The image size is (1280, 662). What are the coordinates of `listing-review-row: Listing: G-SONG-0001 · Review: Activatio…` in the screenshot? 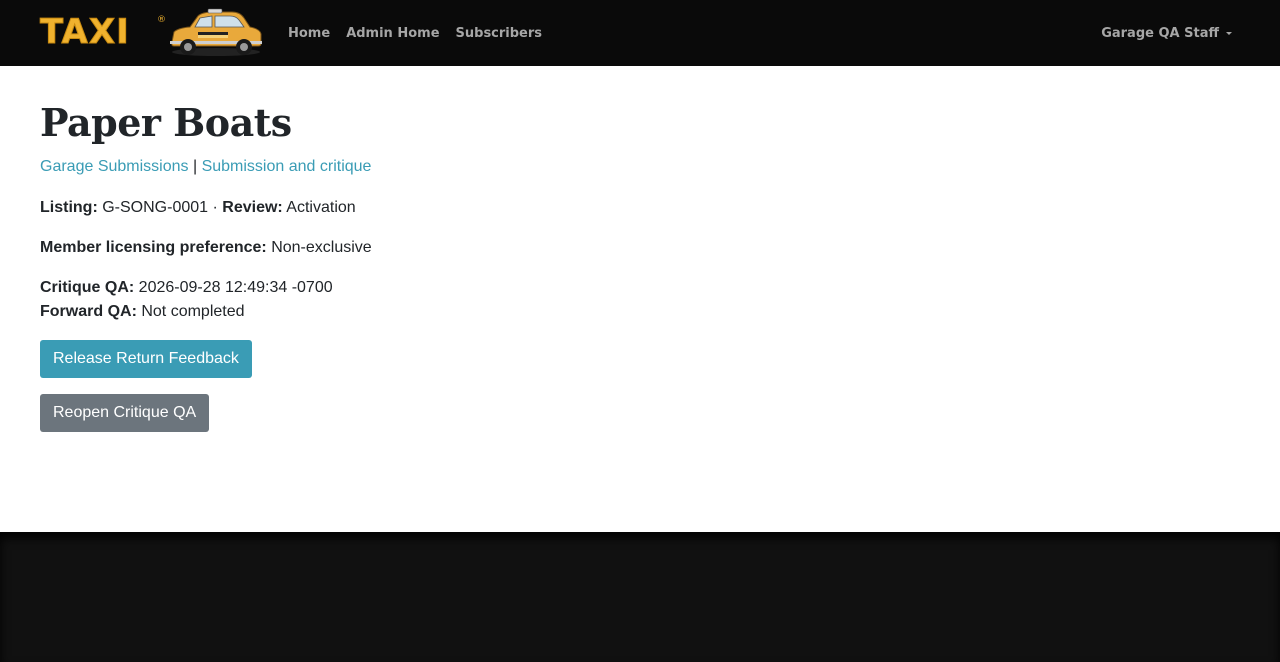 It's located at (198, 208).